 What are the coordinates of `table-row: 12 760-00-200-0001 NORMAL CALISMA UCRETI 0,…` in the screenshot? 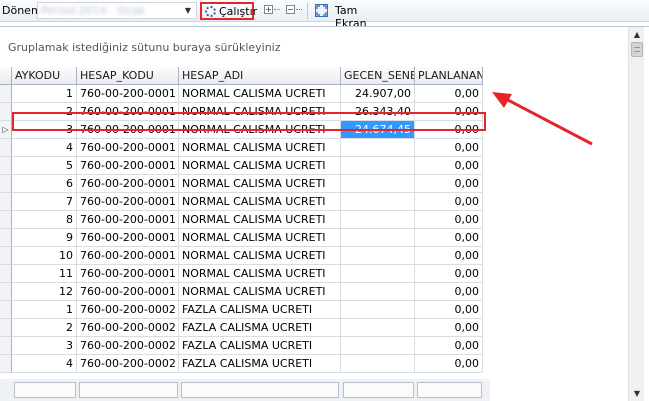 It's located at (245, 292).